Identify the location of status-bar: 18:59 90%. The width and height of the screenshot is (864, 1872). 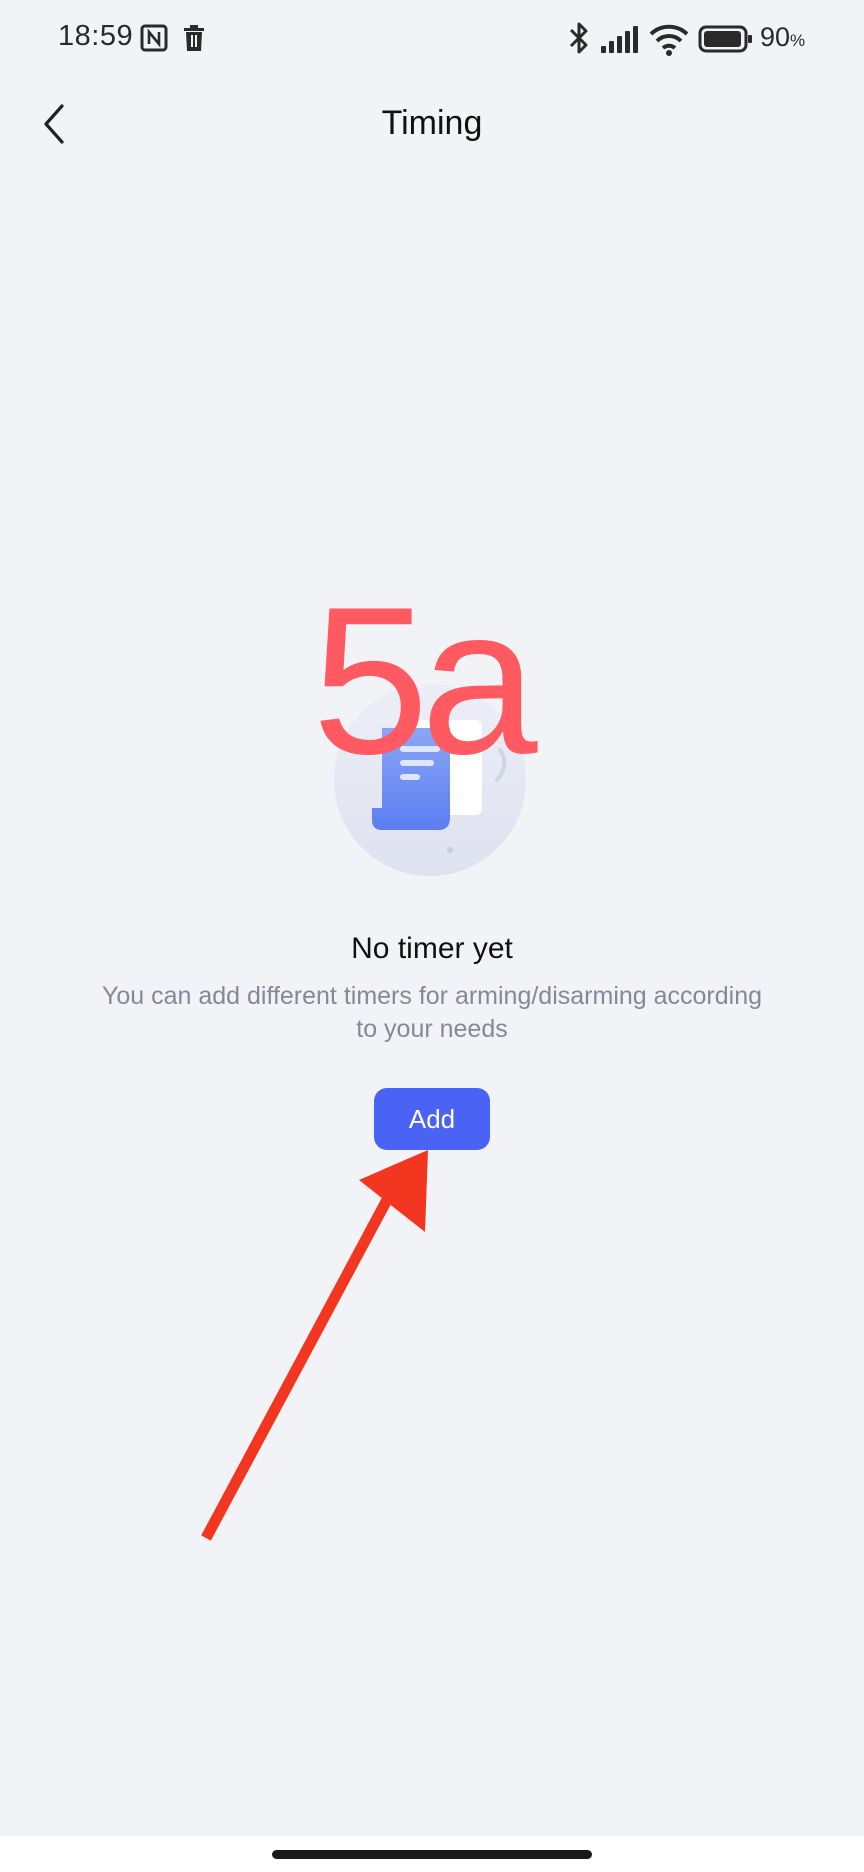
(432, 40).